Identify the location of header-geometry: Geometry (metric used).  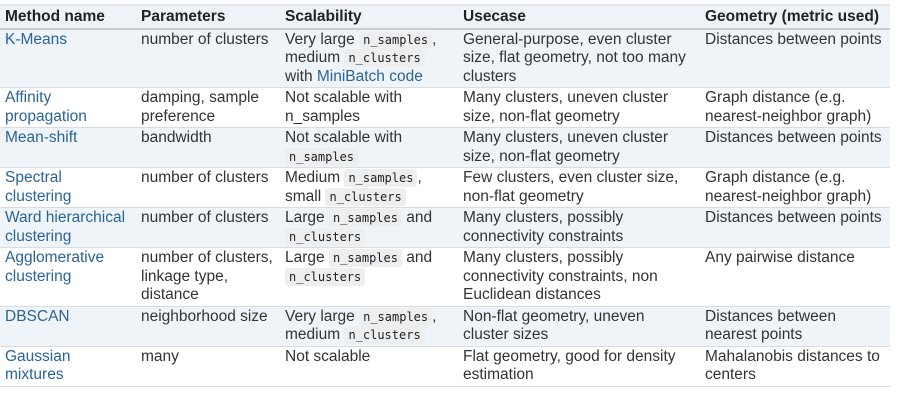
(795, 17).